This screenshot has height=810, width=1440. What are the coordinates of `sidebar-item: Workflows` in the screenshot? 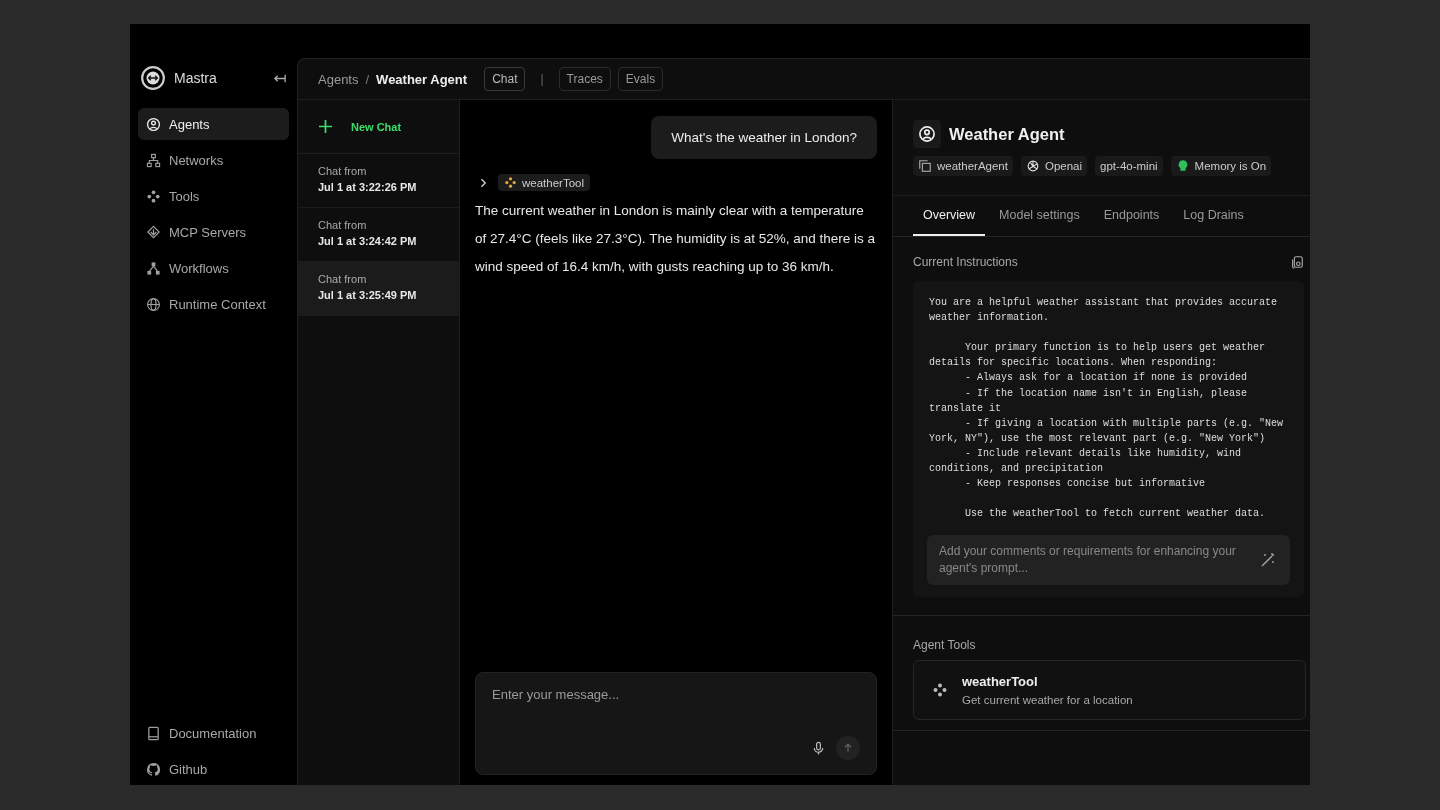 It's located at (213, 268).